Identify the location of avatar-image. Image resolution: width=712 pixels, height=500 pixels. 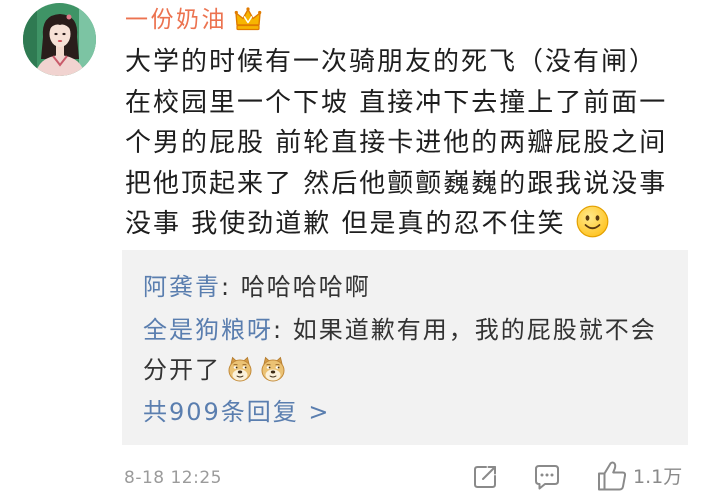
(59, 39).